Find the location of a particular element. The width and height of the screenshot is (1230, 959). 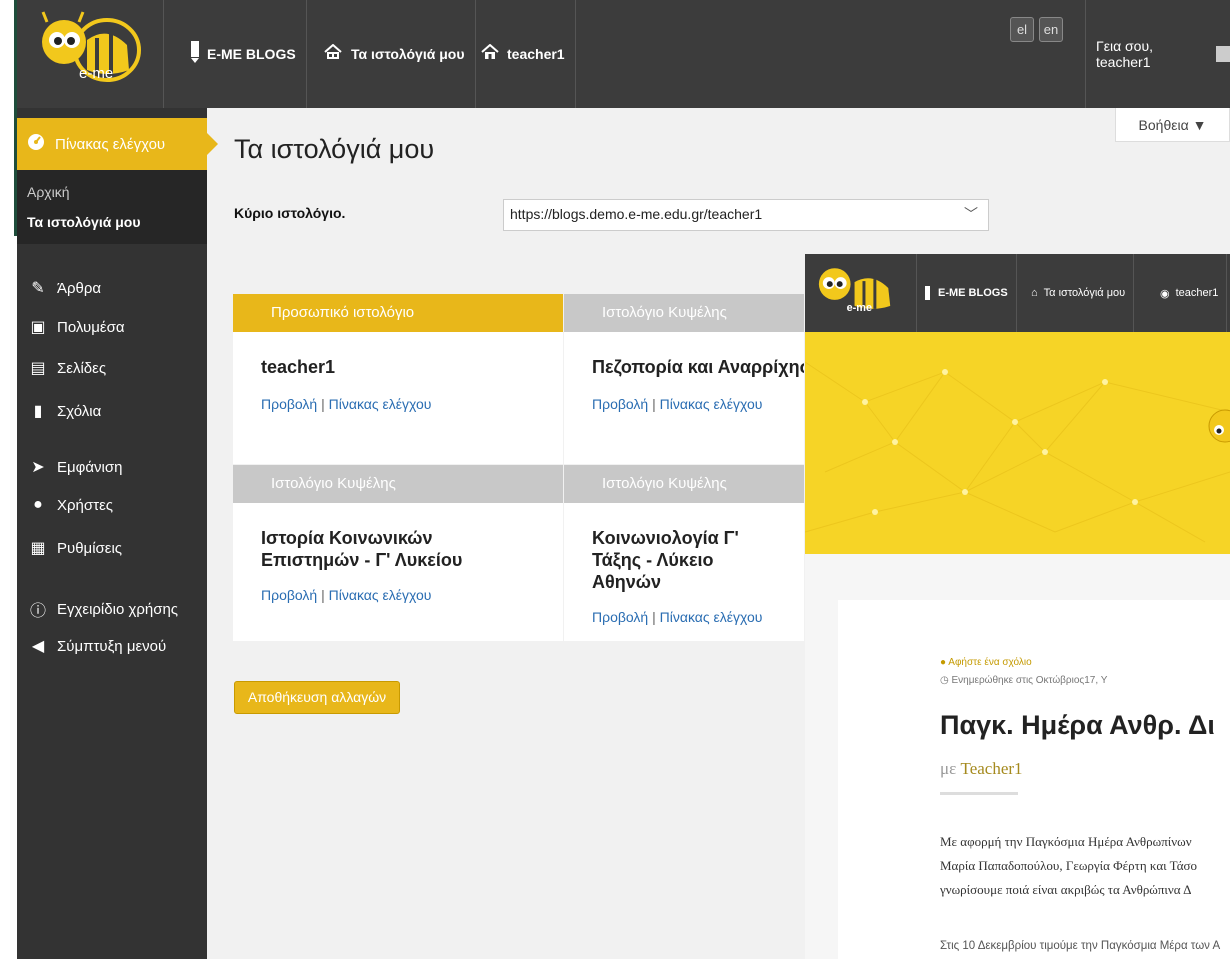

sidebar-item-label: Άρθρα is located at coordinates (79, 288).